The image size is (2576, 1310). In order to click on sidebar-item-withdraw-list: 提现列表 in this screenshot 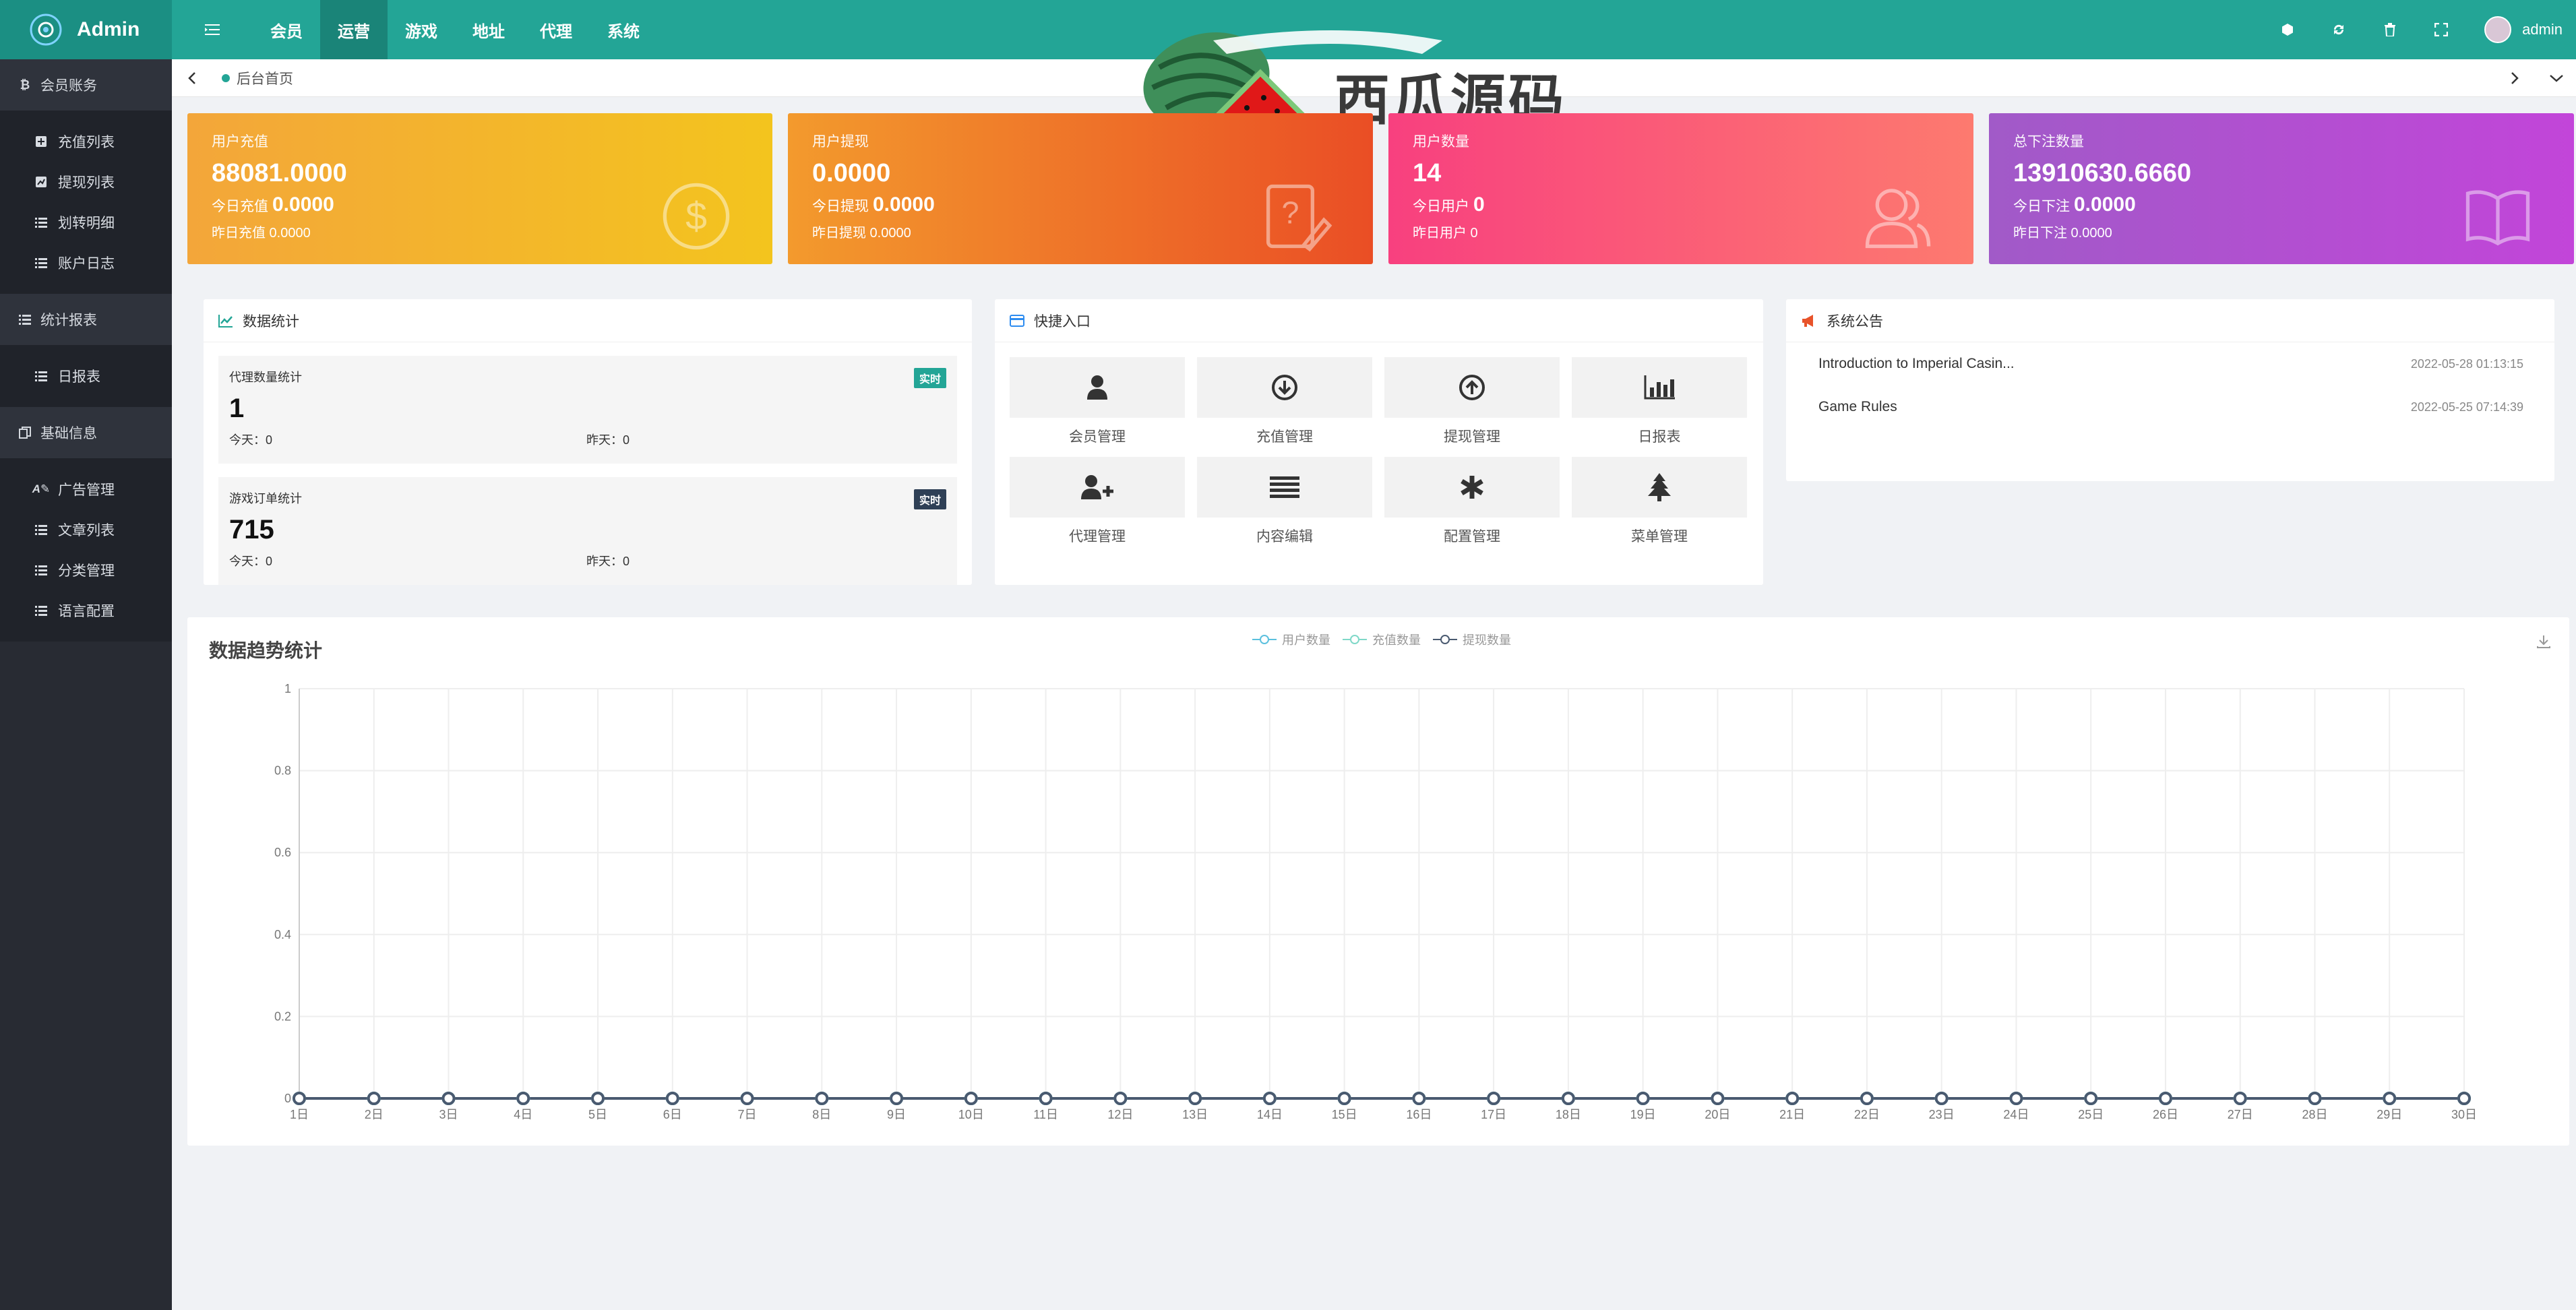, I will do `click(86, 182)`.